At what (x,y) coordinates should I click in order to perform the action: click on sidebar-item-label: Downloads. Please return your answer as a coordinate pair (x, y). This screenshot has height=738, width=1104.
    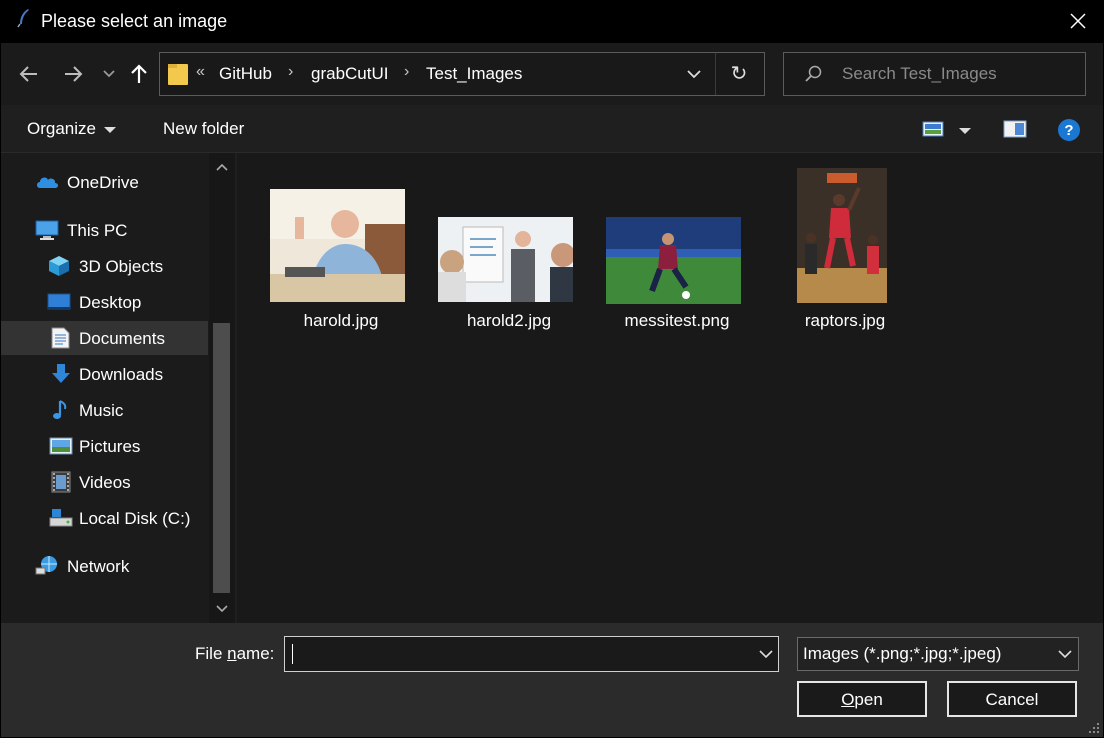
    Looking at the image, I should click on (121, 374).